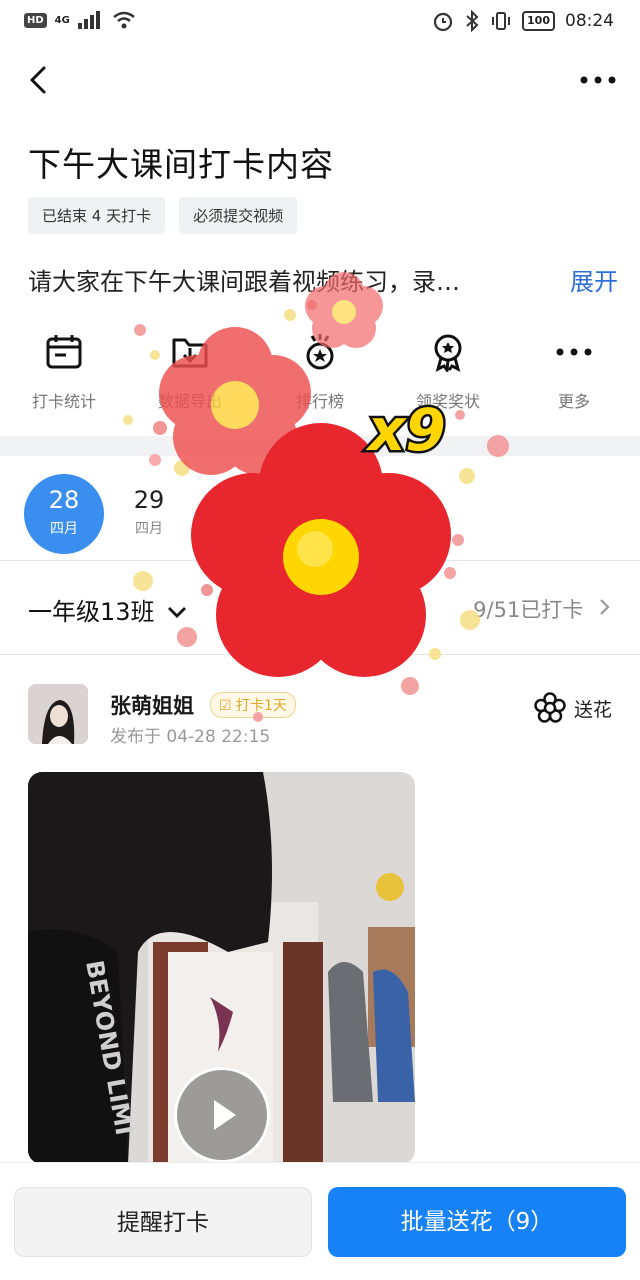 The height and width of the screenshot is (1280, 640). Describe the element at coordinates (190, 353) in the screenshot. I see `folder-download-icon` at that location.